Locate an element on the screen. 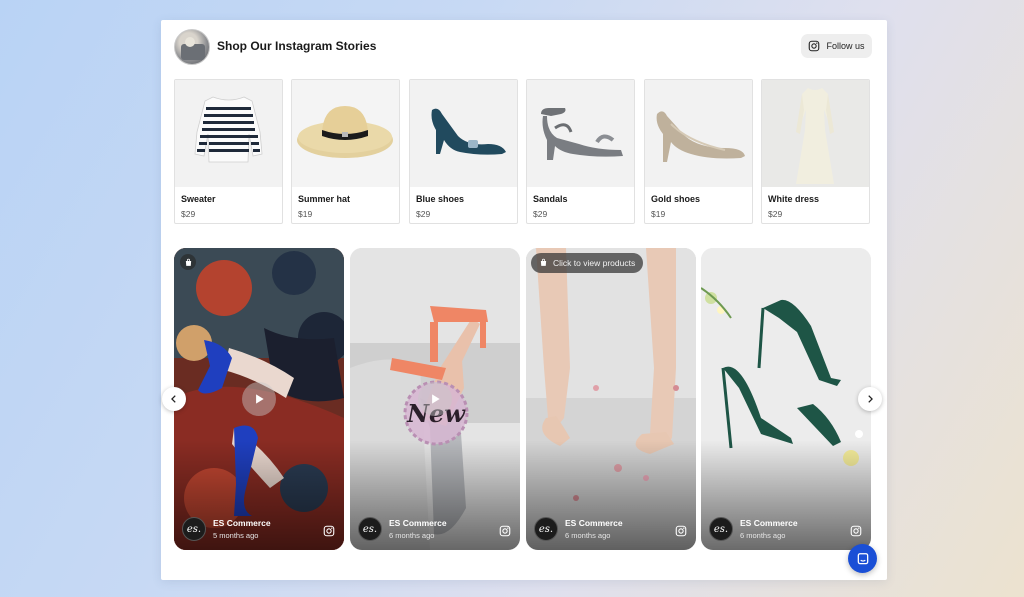 This screenshot has width=1024, height=597. gold-pump-icon is located at coordinates (700, 136).